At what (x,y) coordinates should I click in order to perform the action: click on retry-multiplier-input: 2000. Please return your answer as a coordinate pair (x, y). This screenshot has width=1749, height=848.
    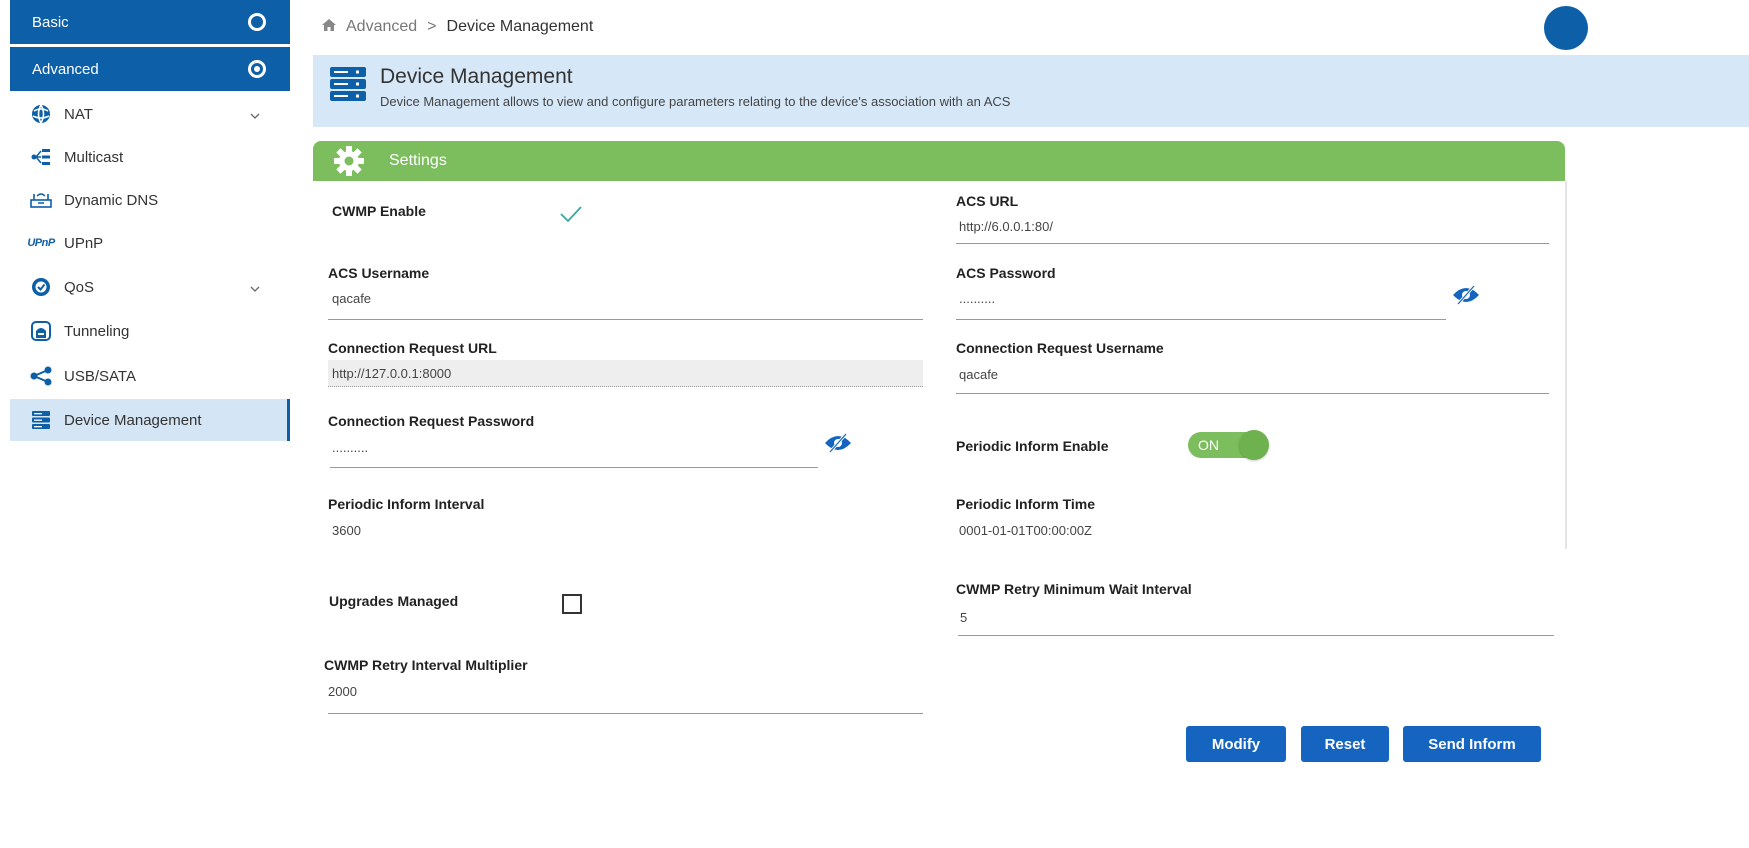
    Looking at the image, I should click on (342, 691).